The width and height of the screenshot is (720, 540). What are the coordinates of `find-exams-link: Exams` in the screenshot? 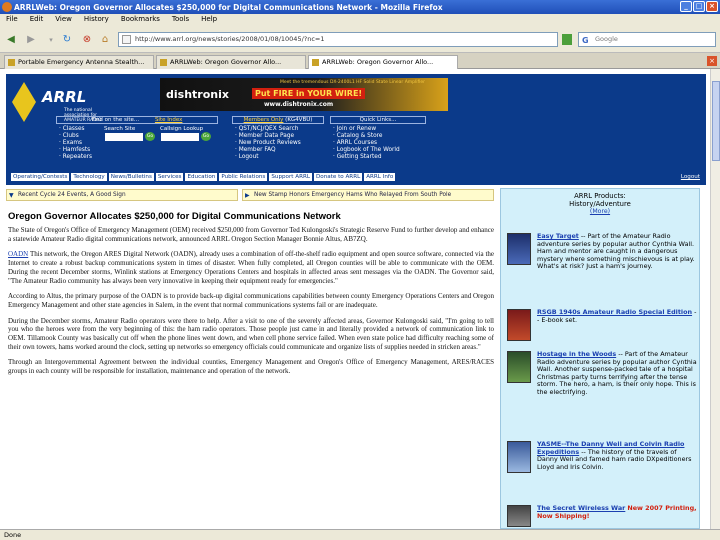 It's located at (81, 143).